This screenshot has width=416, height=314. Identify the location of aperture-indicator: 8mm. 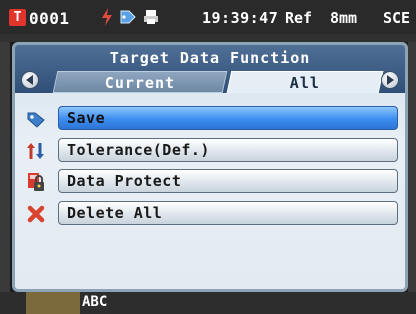
(344, 18).